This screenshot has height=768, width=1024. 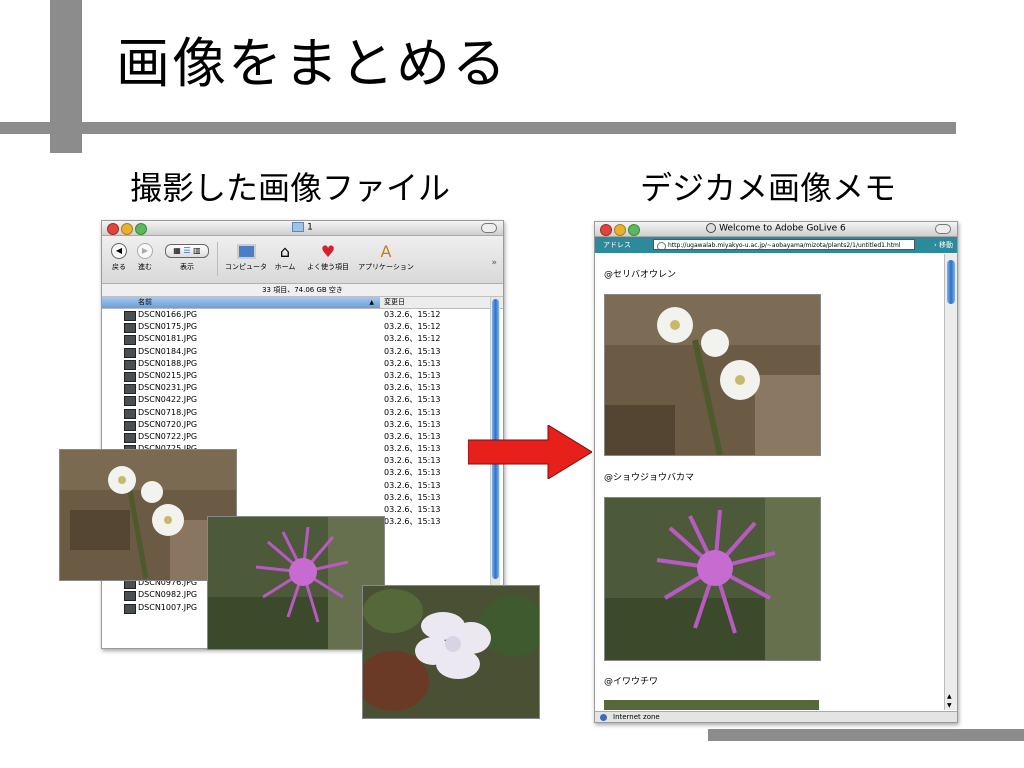 I want to click on file-name: DSCN0215.JPG, so click(x=168, y=375).